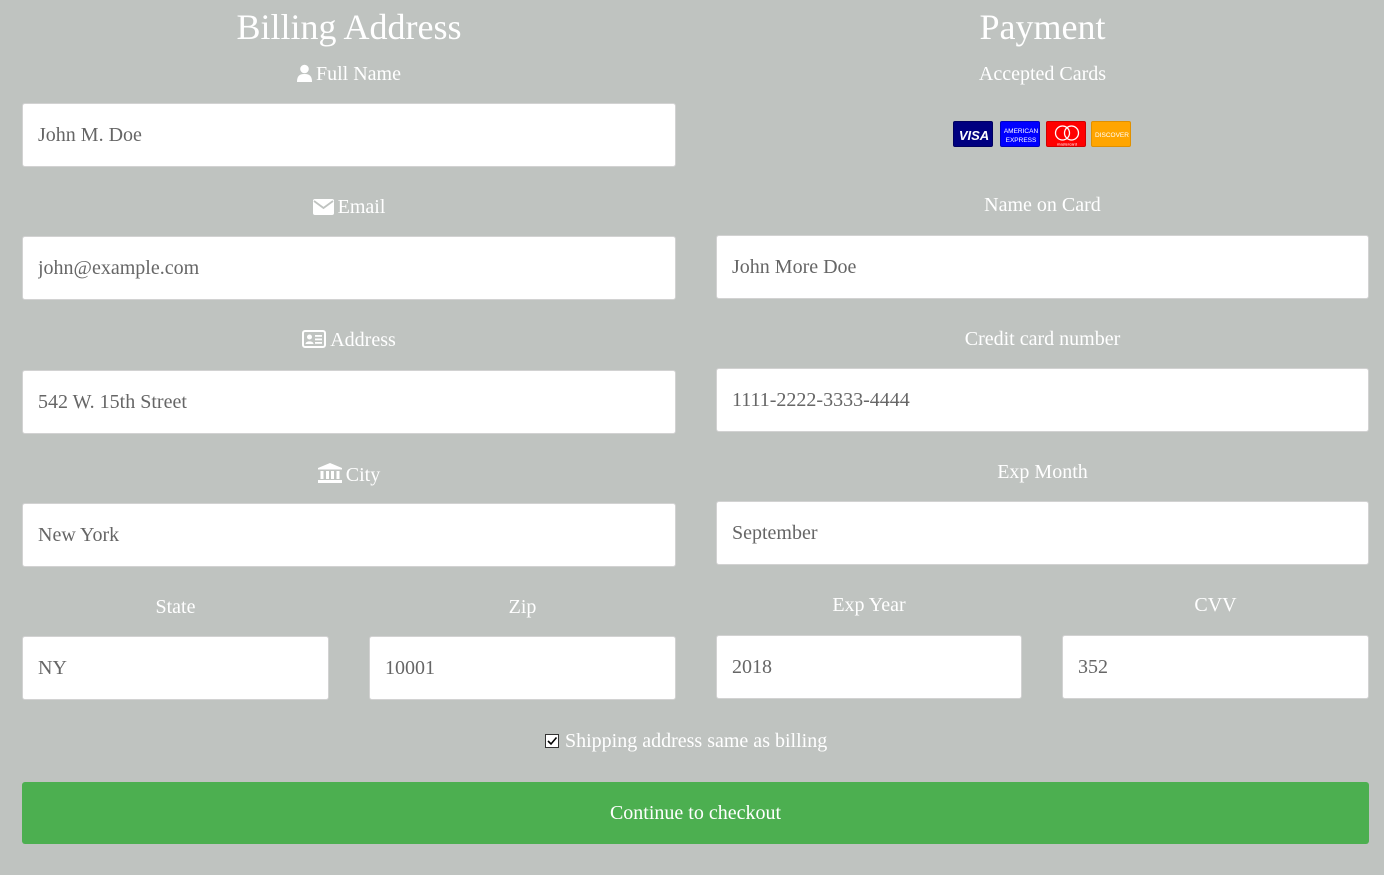 The image size is (1384, 875). I want to click on billing-title: Billing Address, so click(349, 27).